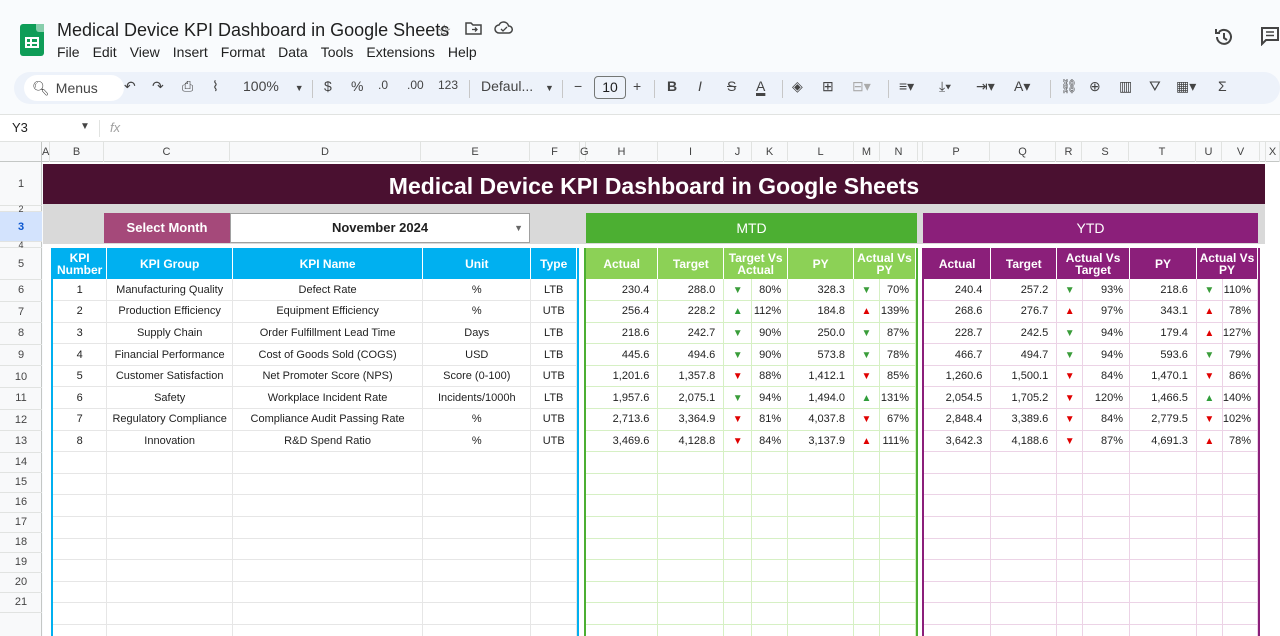 The width and height of the screenshot is (1280, 636). What do you see at coordinates (170, 419) in the screenshot?
I see `kpi-group-cell: Regulatory Compliance` at bounding box center [170, 419].